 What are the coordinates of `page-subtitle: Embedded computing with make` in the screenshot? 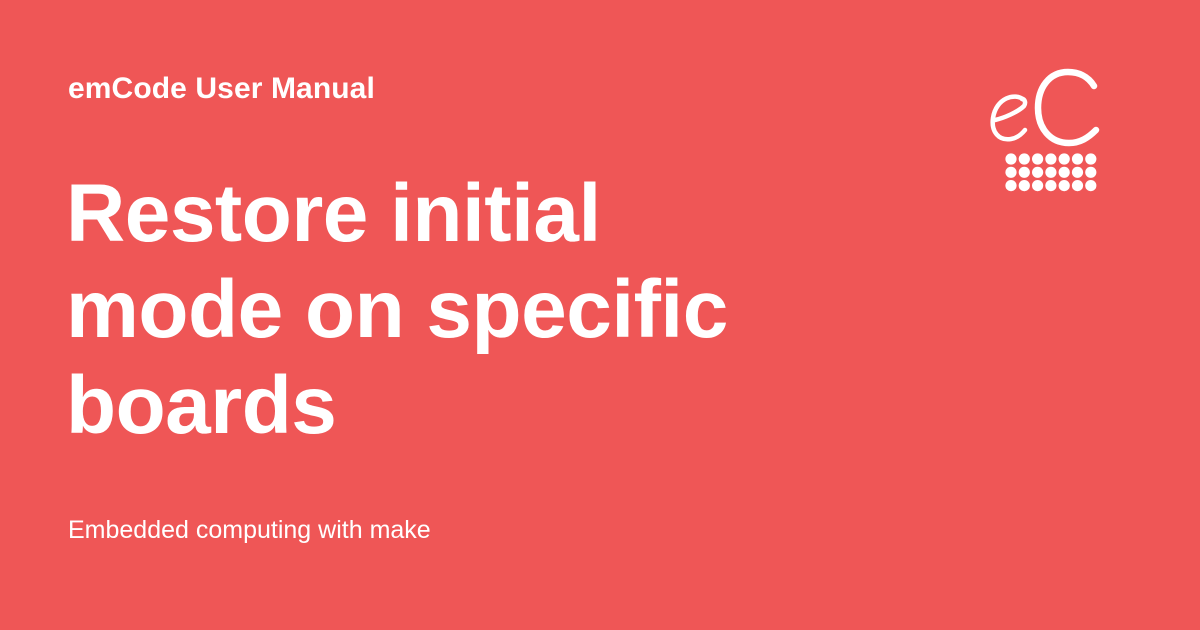 It's located at (249, 530).